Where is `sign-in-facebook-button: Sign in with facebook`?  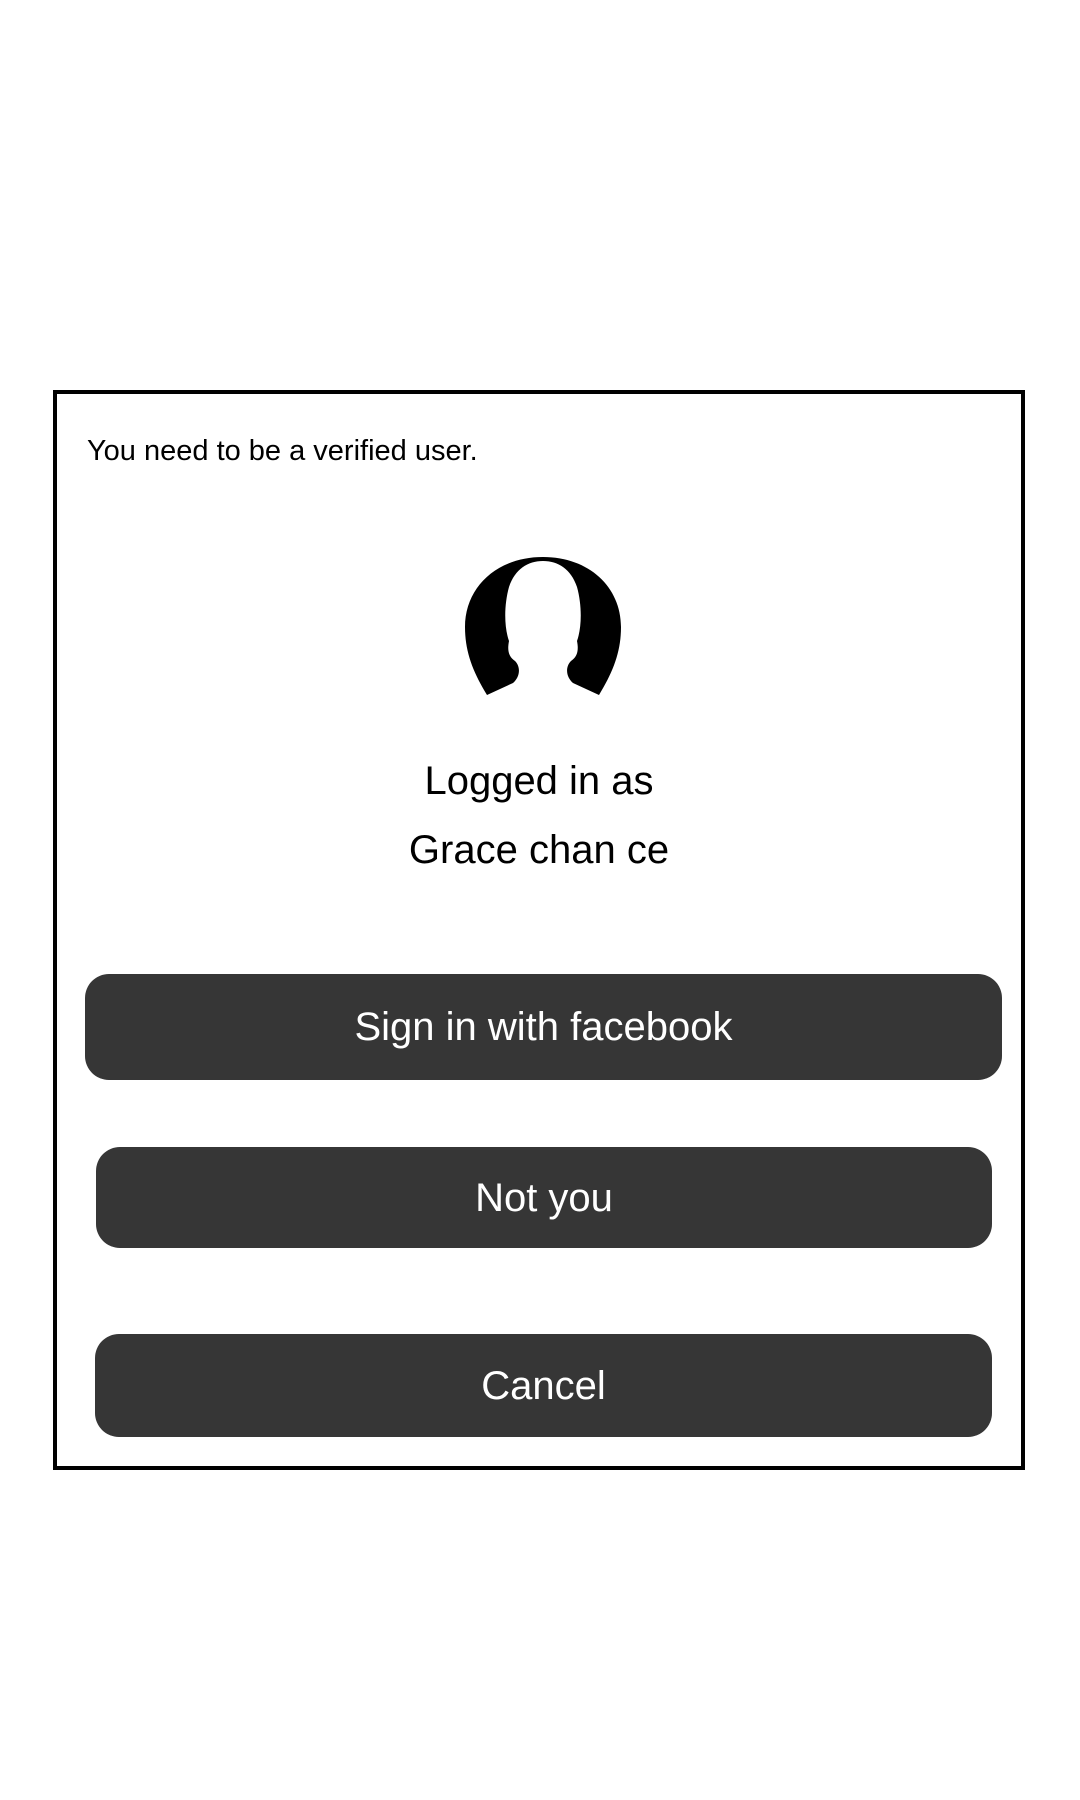
sign-in-facebook-button: Sign in with facebook is located at coordinates (543, 1027).